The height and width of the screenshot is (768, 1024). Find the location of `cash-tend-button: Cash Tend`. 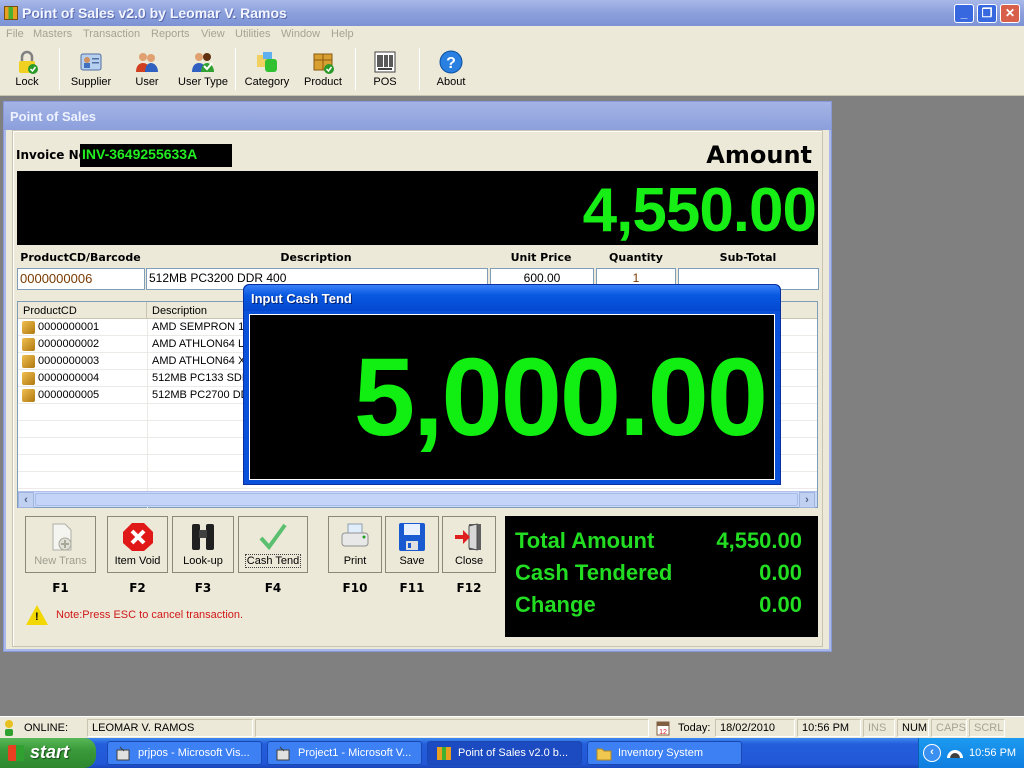

cash-tend-button: Cash Tend is located at coordinates (273, 544).